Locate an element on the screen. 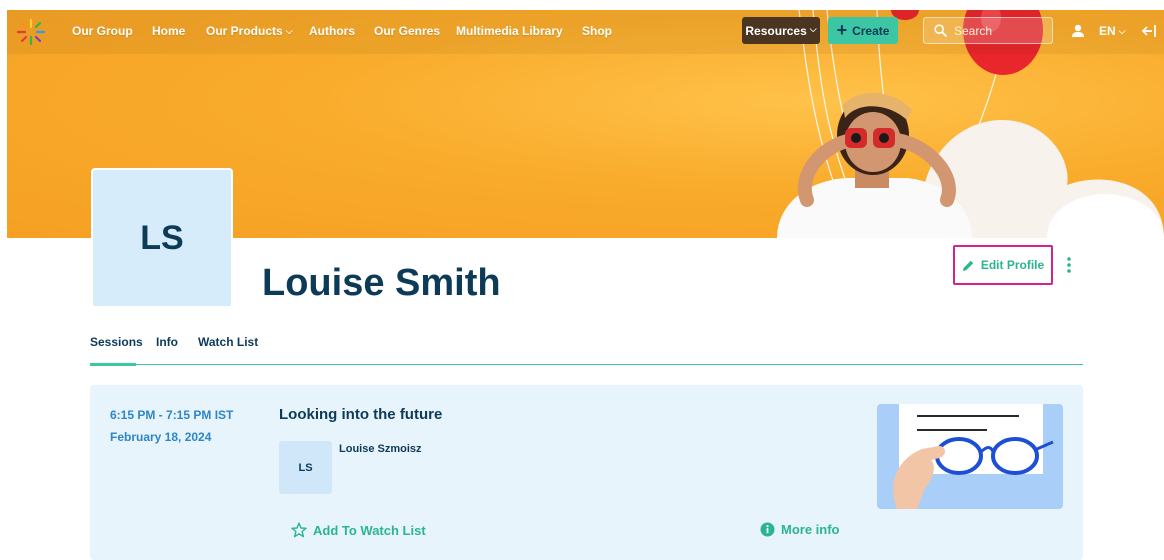  profile-name: Louise Smith is located at coordinates (381, 283).